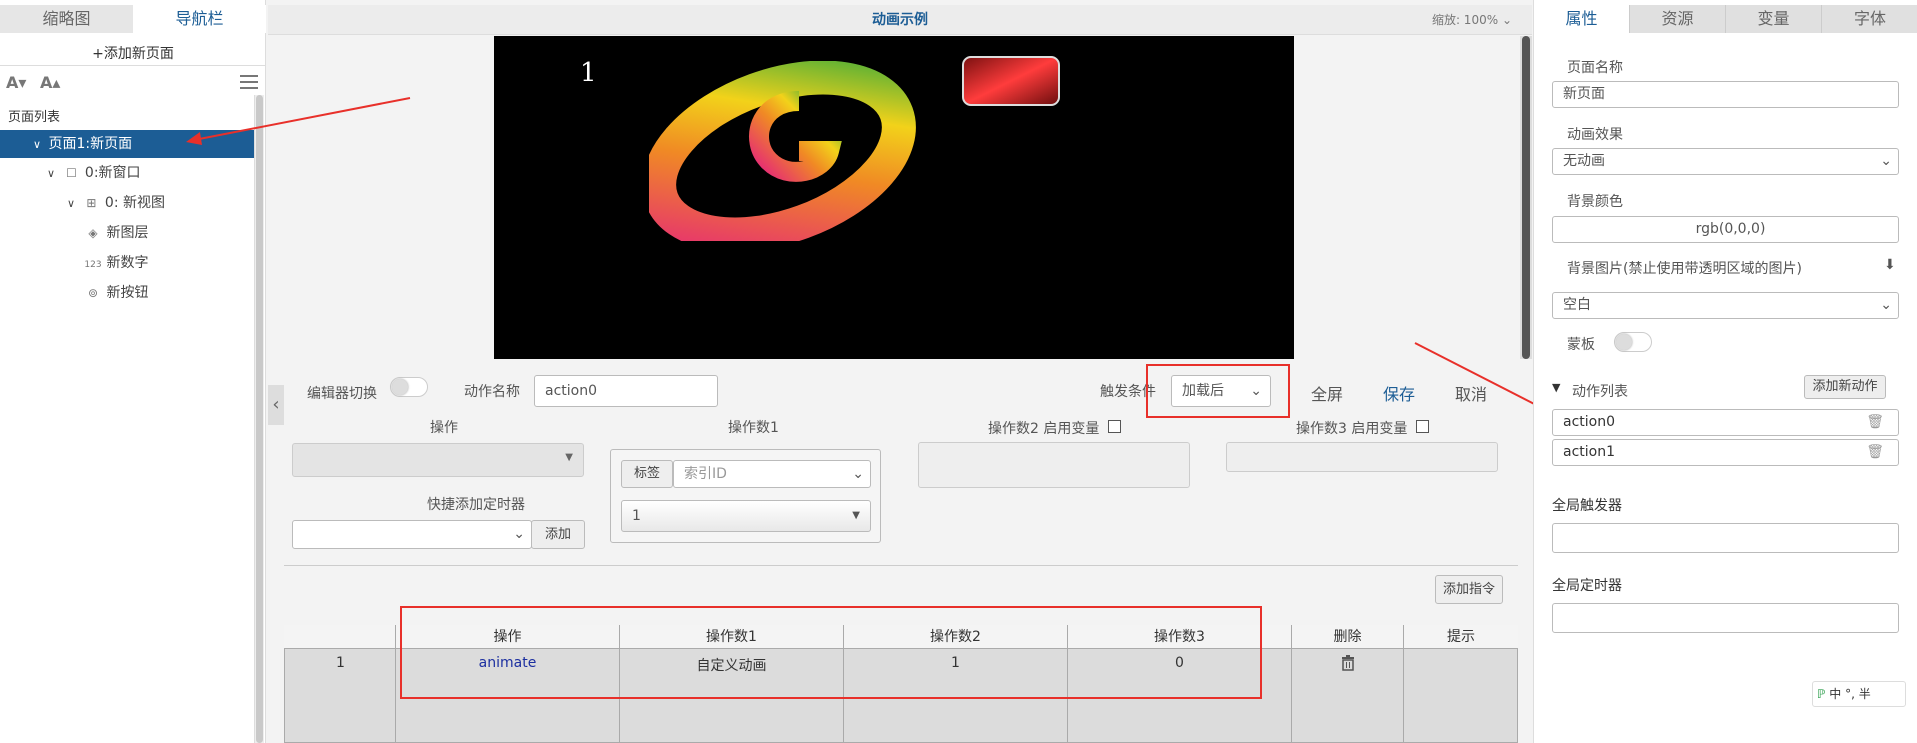  What do you see at coordinates (1725, 452) in the screenshot?
I see `action-item: action1 🗑` at bounding box center [1725, 452].